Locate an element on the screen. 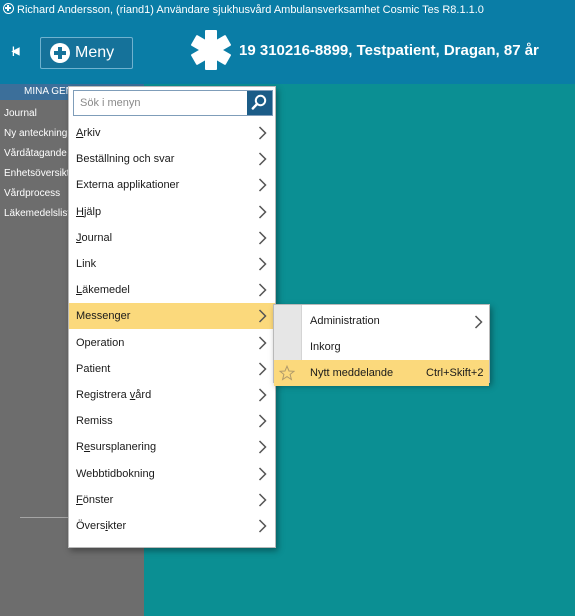  menu-item-label: Remiss is located at coordinates (94, 421).